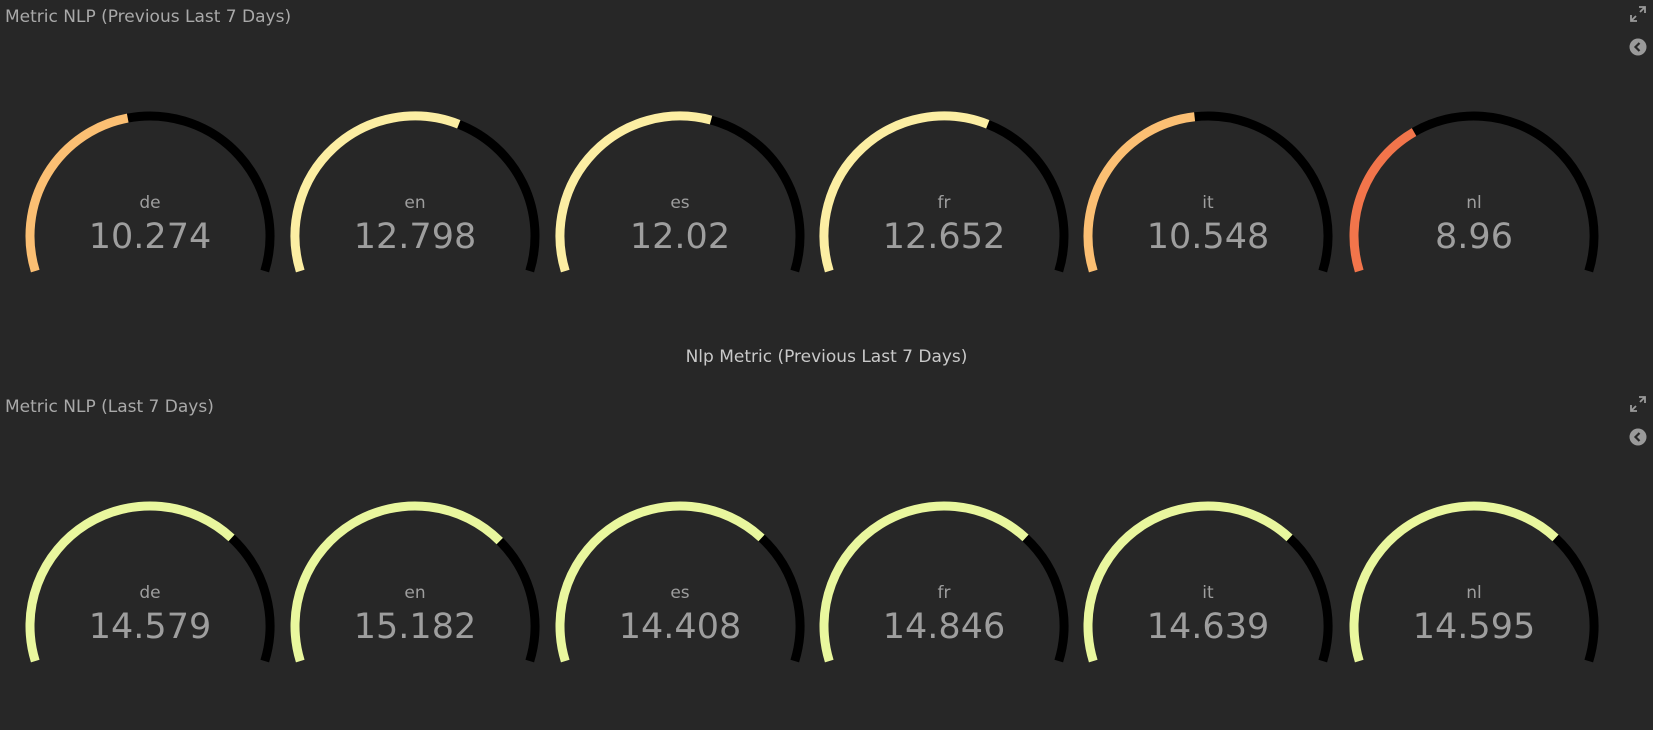 This screenshot has height=730, width=1653. What do you see at coordinates (944, 627) in the screenshot?
I see `gauge-value-fr: 14.846` at bounding box center [944, 627].